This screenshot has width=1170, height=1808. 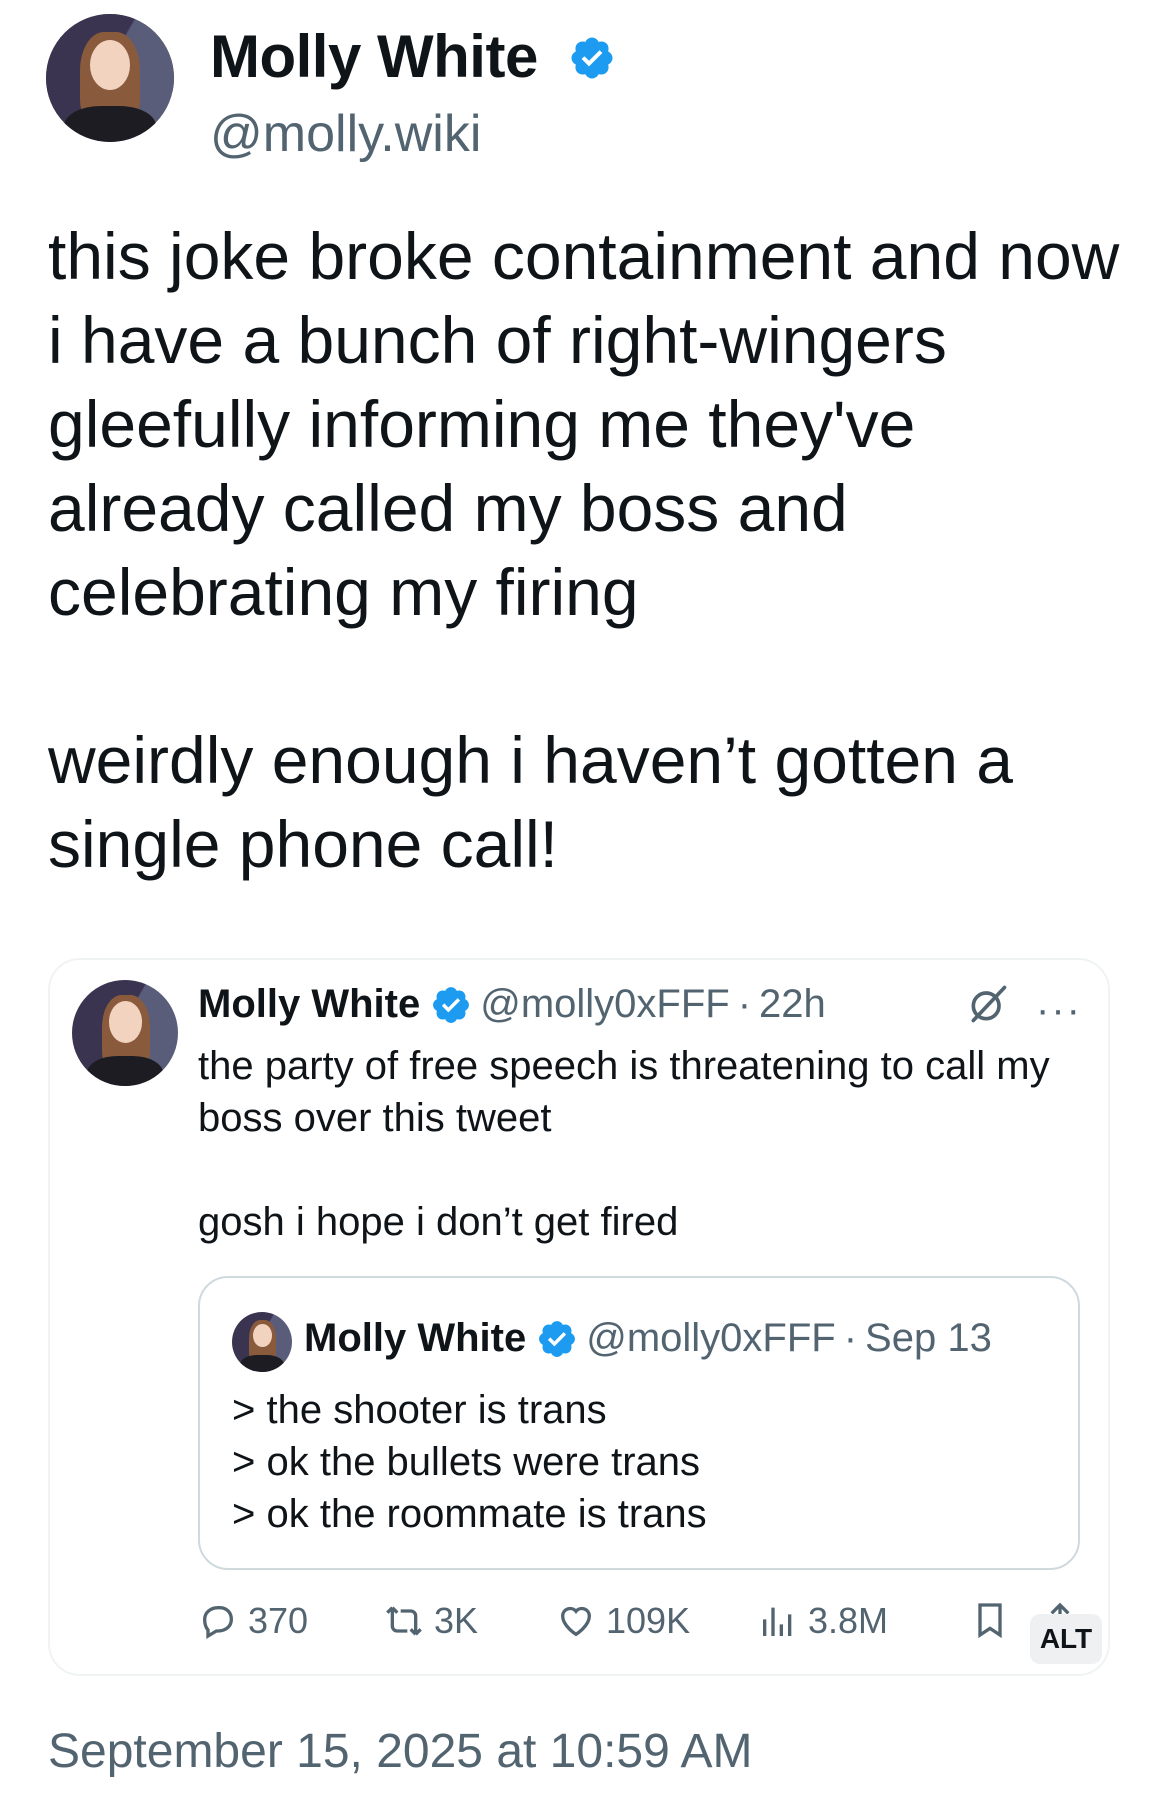 What do you see at coordinates (278, 1620) in the screenshot?
I see `reply-count: 370` at bounding box center [278, 1620].